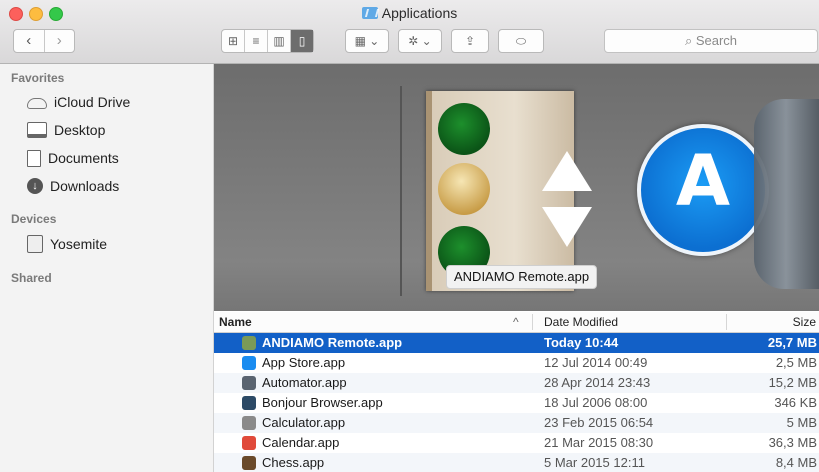 Image resolution: width=819 pixels, height=472 pixels. I want to click on window-title-text: Applications, so click(419, 13).